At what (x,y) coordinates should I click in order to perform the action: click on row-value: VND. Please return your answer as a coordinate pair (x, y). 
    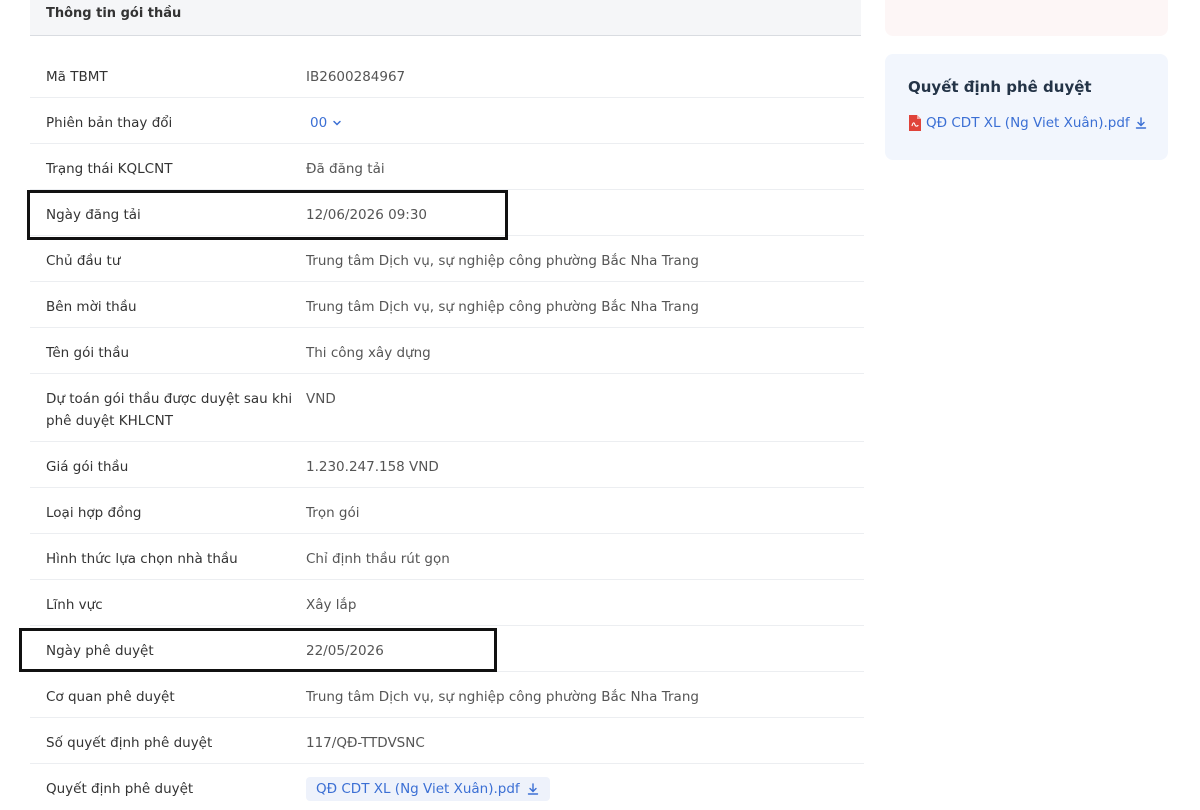
    Looking at the image, I should click on (321, 399).